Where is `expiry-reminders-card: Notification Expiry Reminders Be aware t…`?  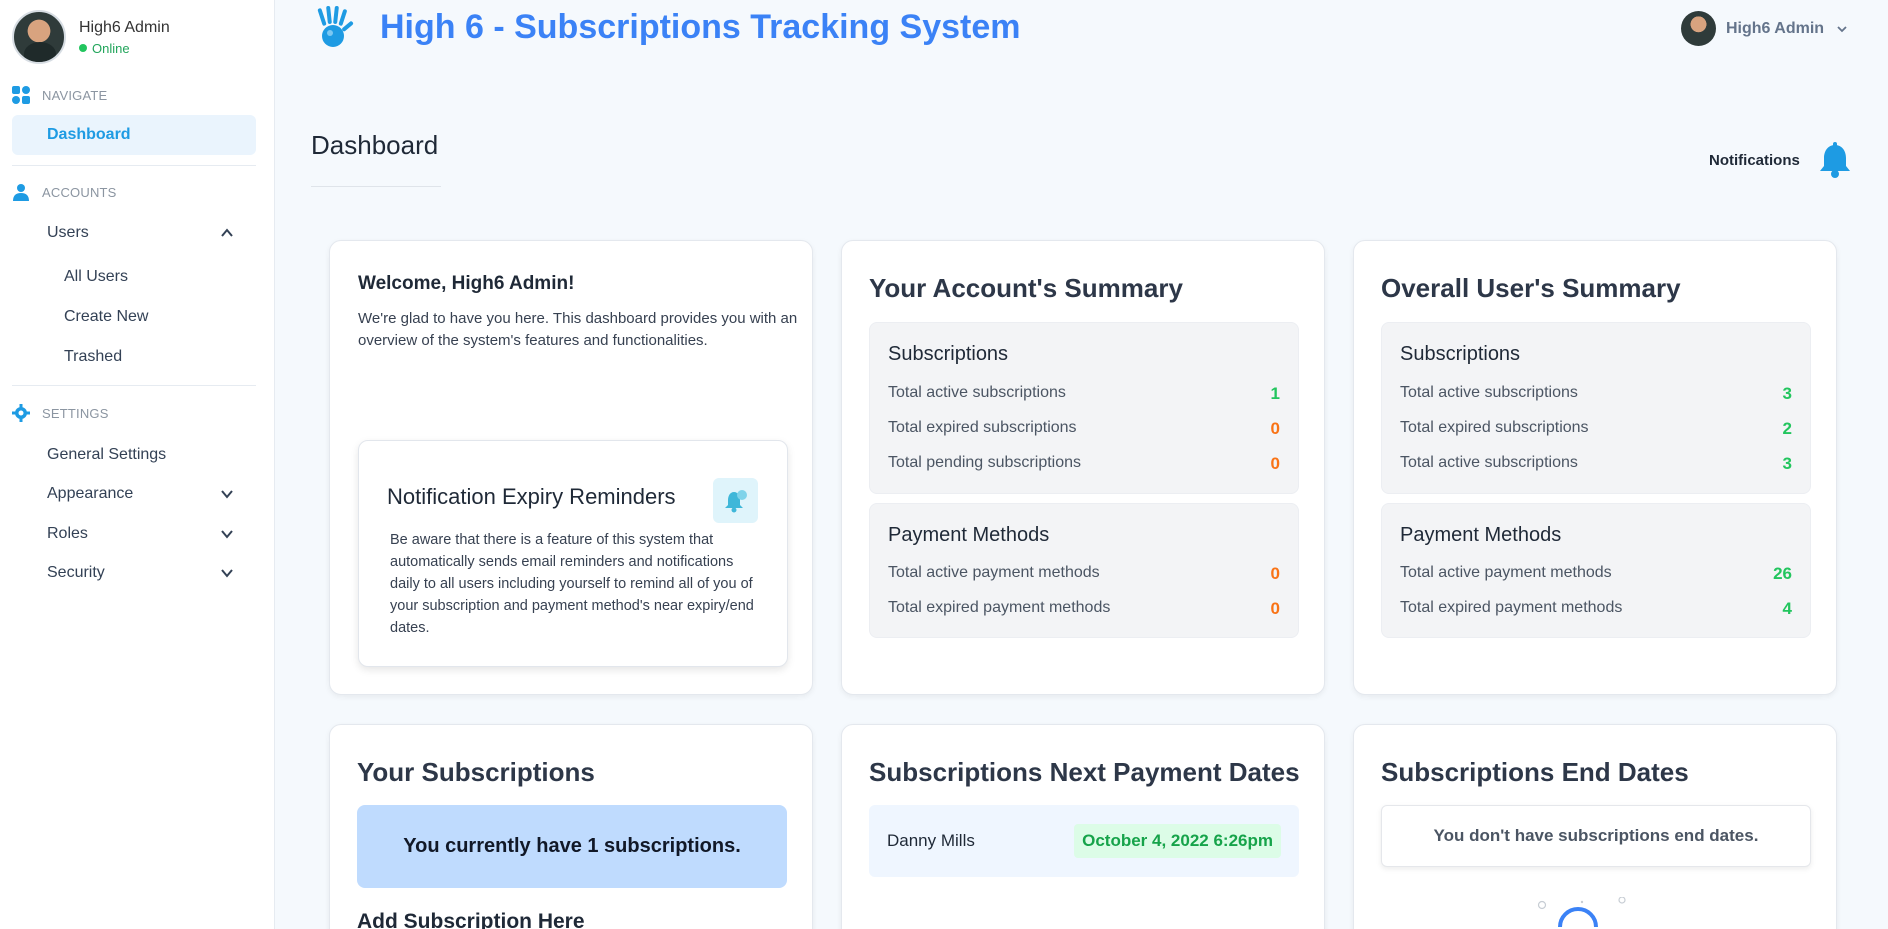 expiry-reminders-card: Notification Expiry Reminders Be aware t… is located at coordinates (573, 553).